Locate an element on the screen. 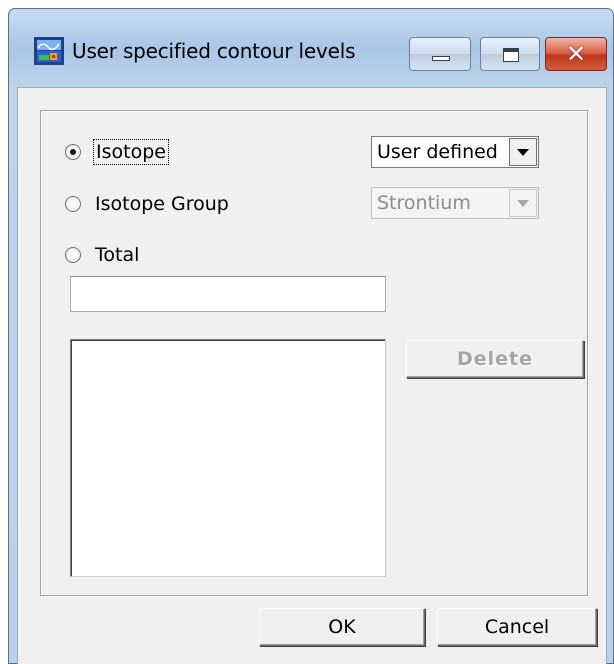  radio-isotope: Isotope is located at coordinates (117, 152).